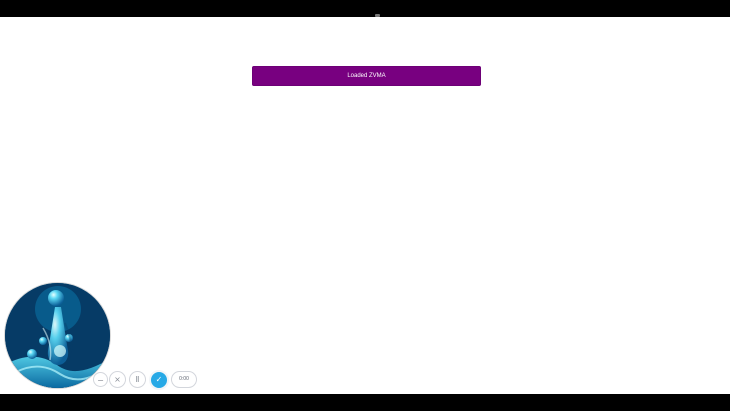  I want to click on minimize-icon: −, so click(100, 380).